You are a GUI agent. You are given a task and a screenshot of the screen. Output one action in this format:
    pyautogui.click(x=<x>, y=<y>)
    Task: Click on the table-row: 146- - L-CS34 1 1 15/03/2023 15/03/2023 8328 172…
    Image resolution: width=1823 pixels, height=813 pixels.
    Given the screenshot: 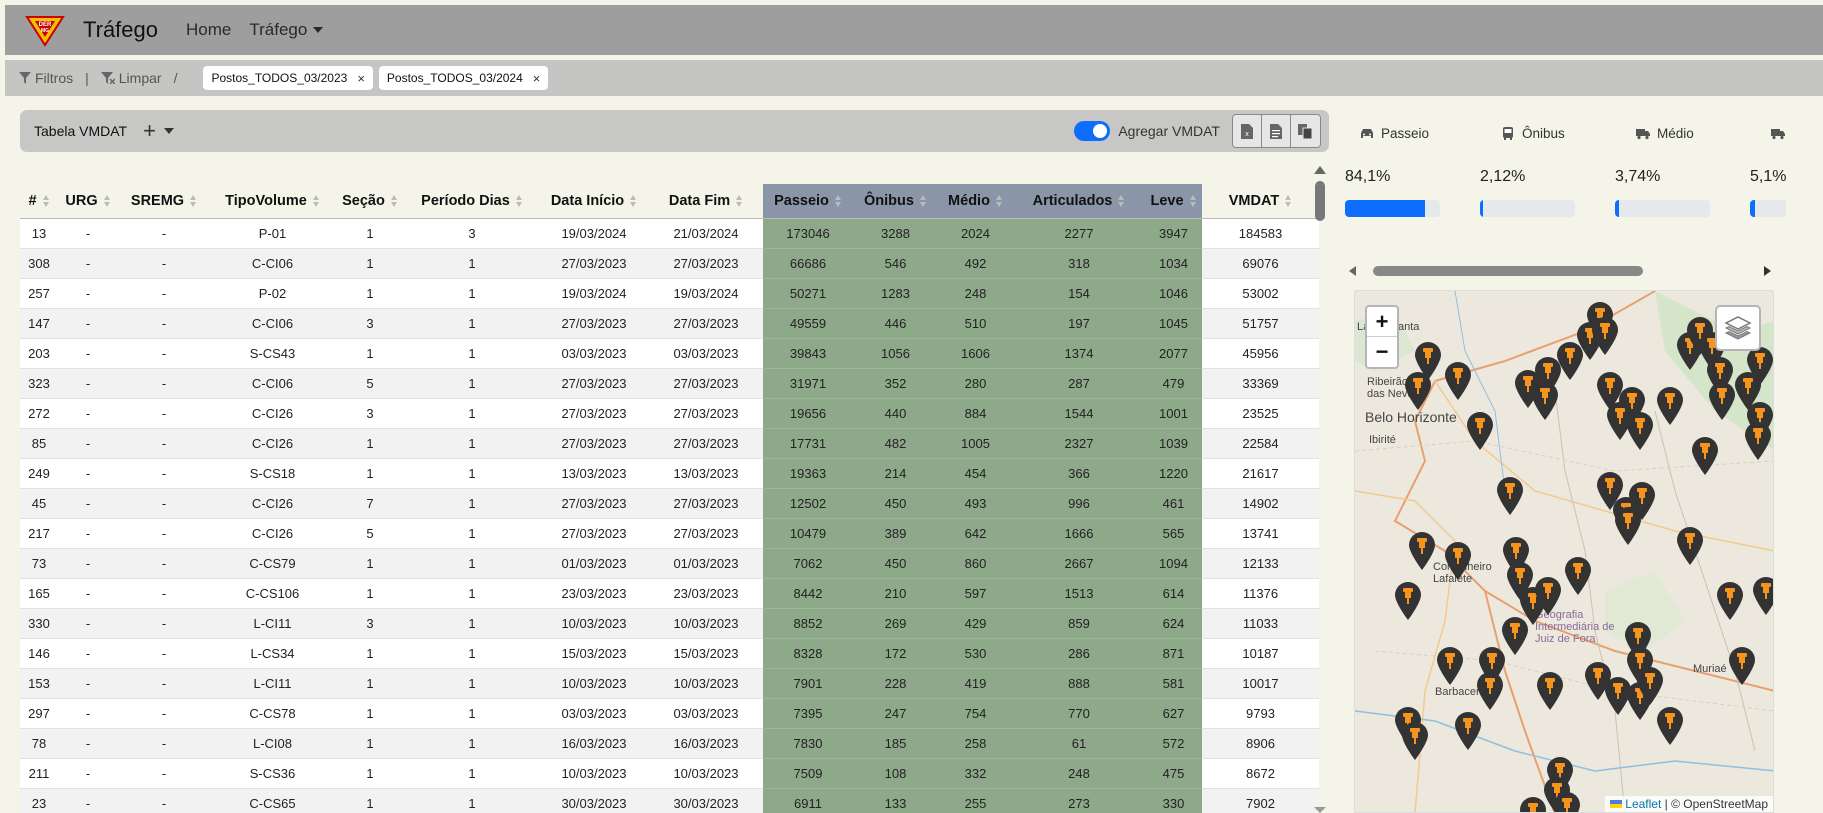 What is the action you would take?
    pyautogui.click(x=669, y=653)
    